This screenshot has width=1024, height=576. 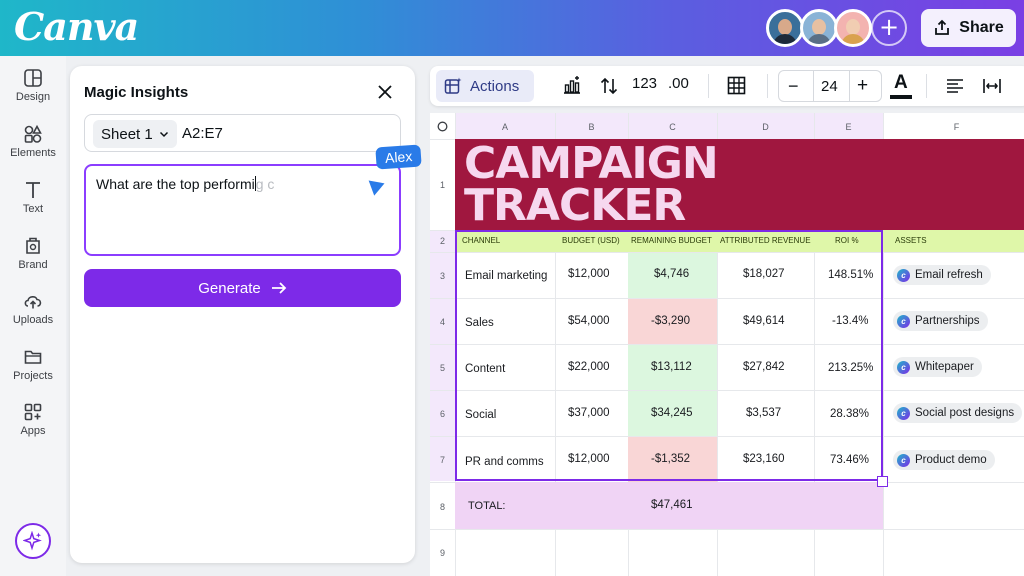 What do you see at coordinates (678, 83) in the screenshot?
I see `decimal-format-button: .00` at bounding box center [678, 83].